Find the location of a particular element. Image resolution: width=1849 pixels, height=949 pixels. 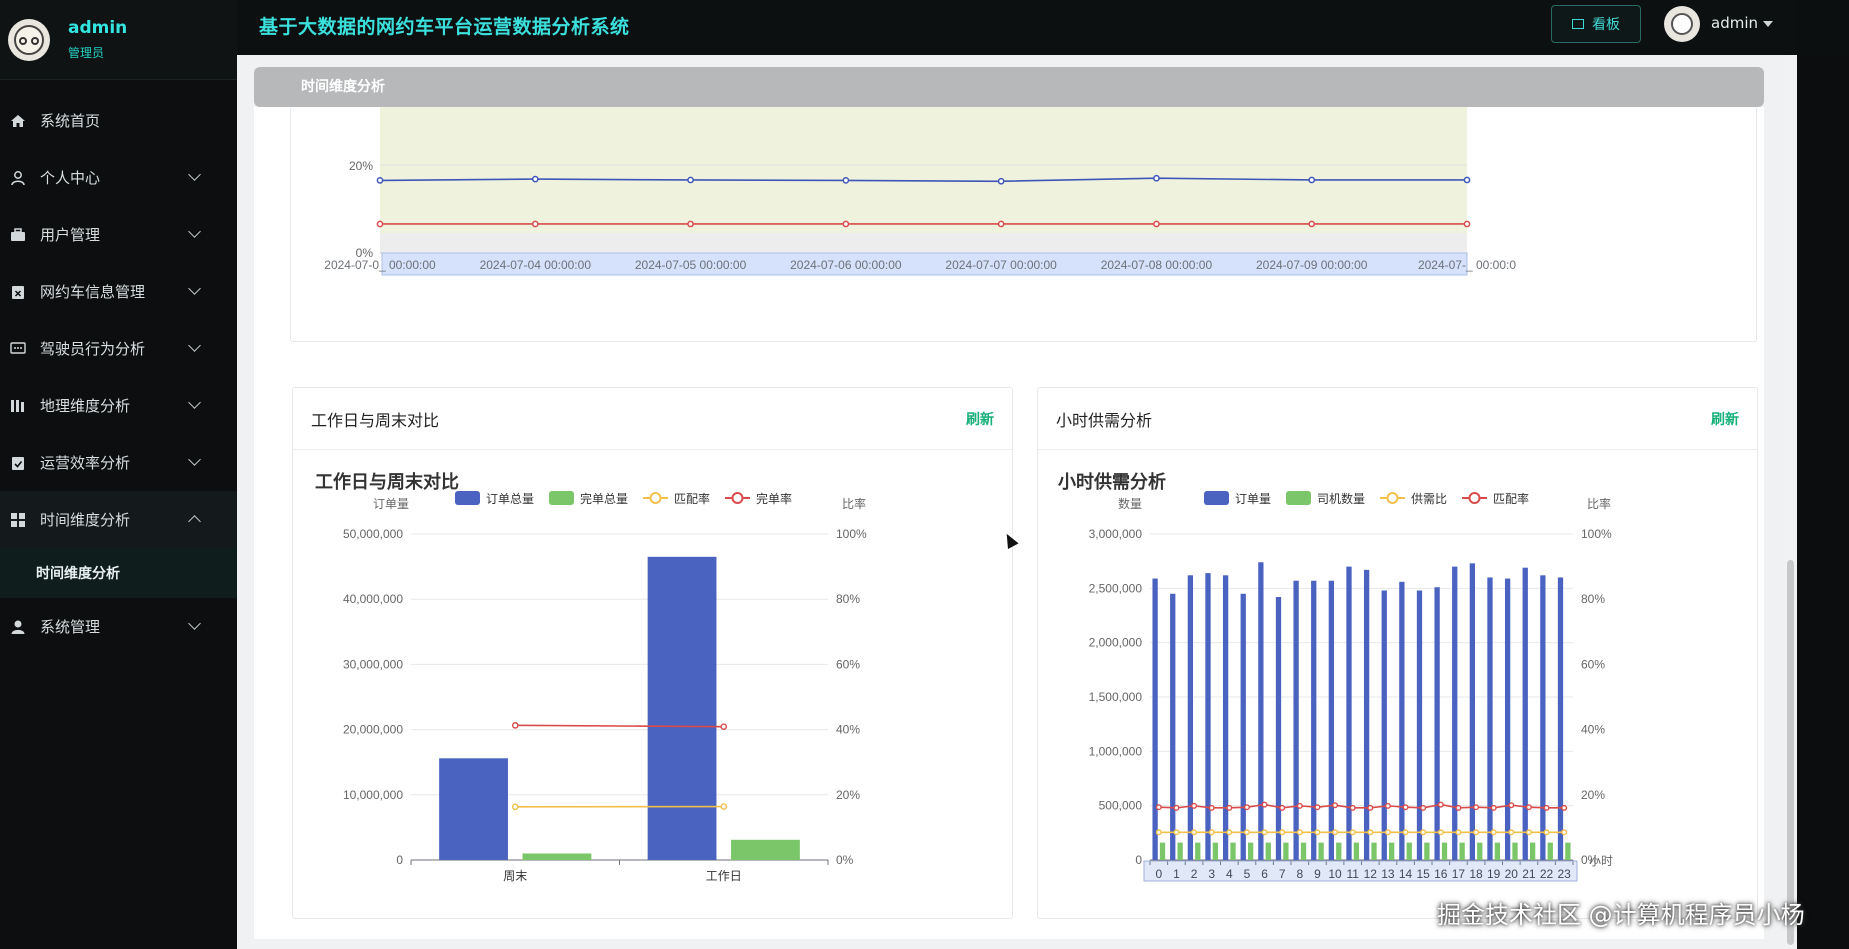

dashboard-button-label: 看板 is located at coordinates (1606, 25).